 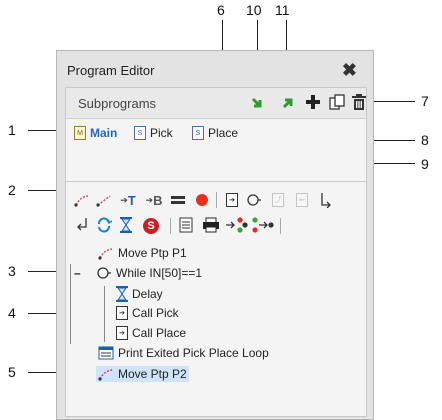 What do you see at coordinates (254, 10) in the screenshot?
I see `callout-10: 10` at bounding box center [254, 10].